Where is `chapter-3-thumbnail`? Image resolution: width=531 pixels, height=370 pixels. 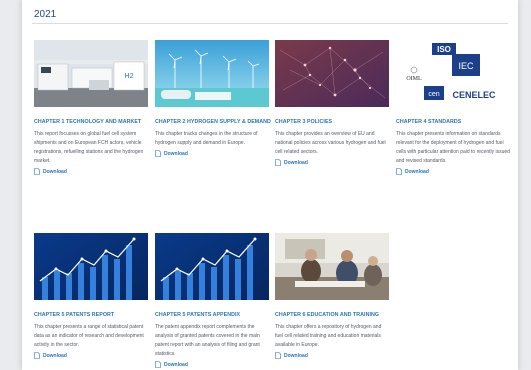 chapter-3-thumbnail is located at coordinates (332, 73).